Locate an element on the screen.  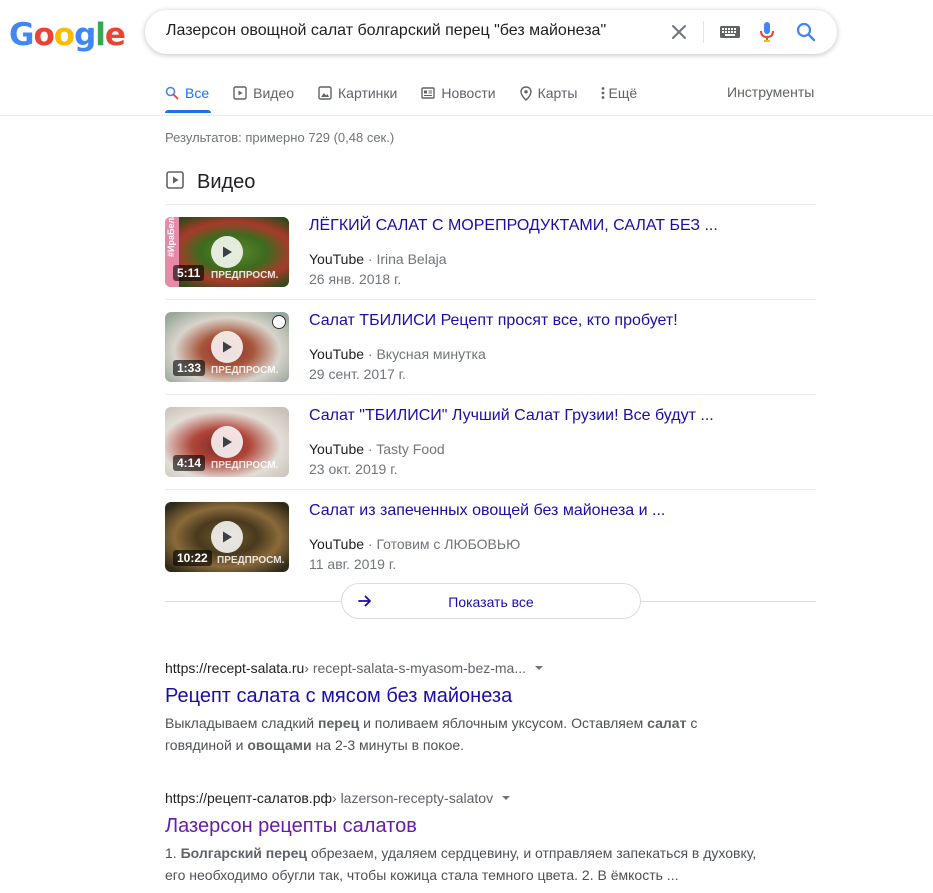
logo-letter: e is located at coordinates (115, 35).